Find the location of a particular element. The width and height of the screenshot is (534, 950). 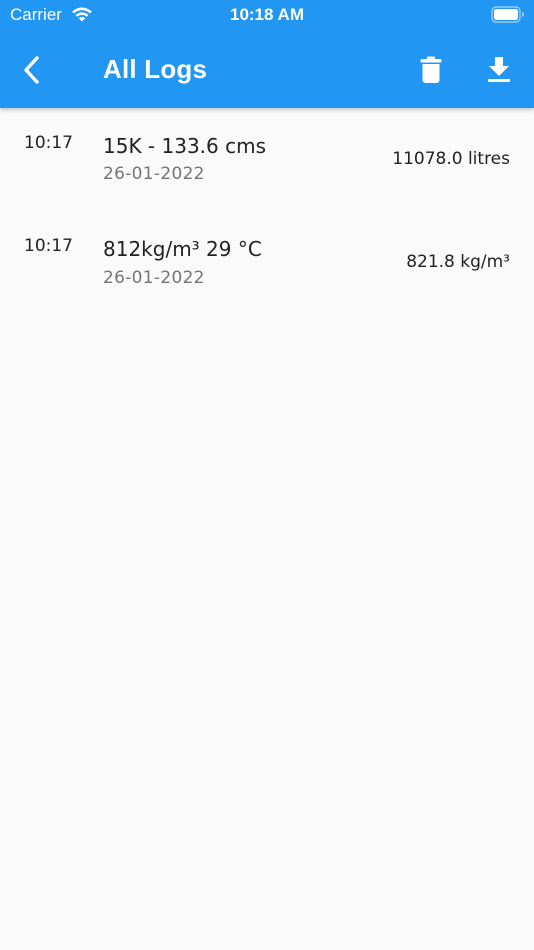

page-title: All Logs is located at coordinates (155, 69).